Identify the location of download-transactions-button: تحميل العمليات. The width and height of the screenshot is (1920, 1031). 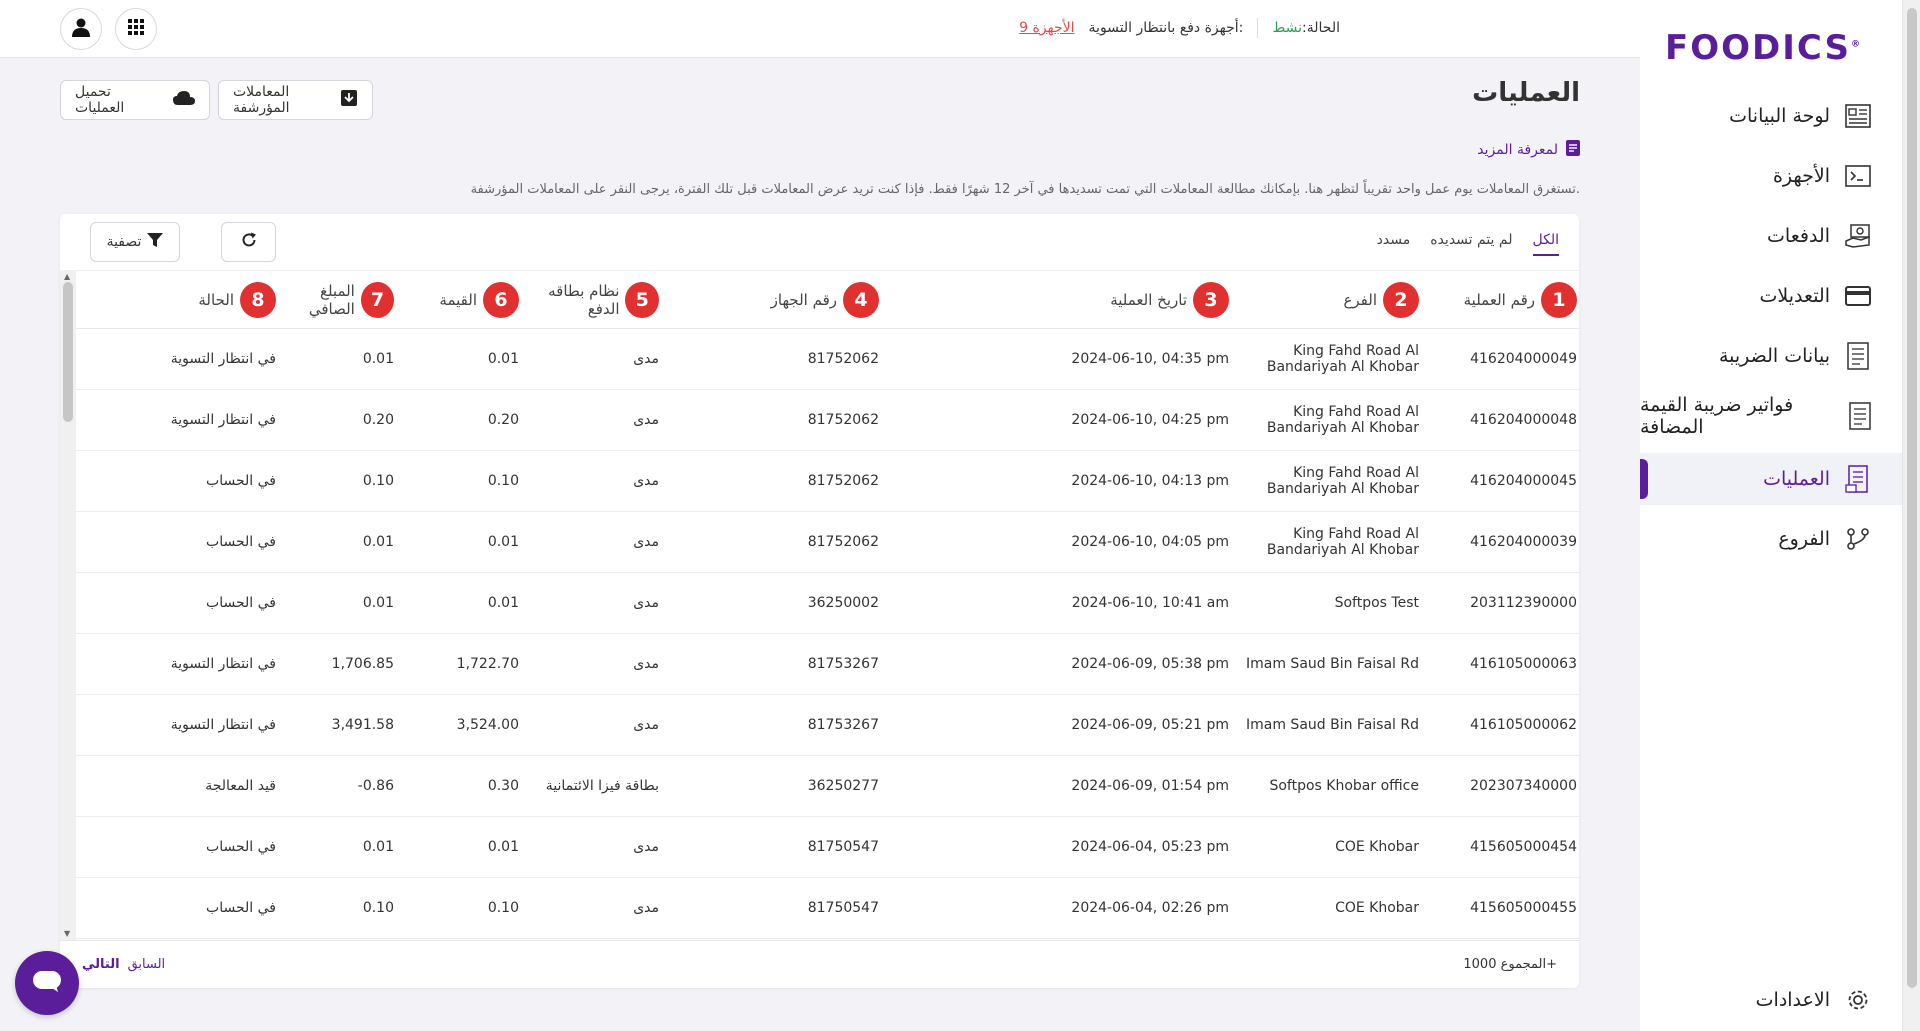
(135, 100).